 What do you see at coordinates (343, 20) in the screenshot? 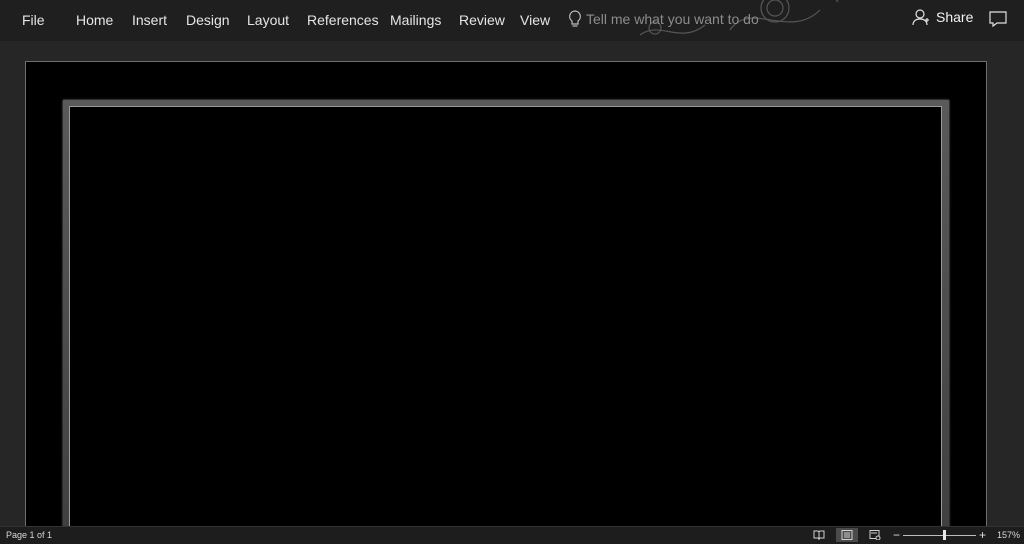
I see `tab-references: References` at bounding box center [343, 20].